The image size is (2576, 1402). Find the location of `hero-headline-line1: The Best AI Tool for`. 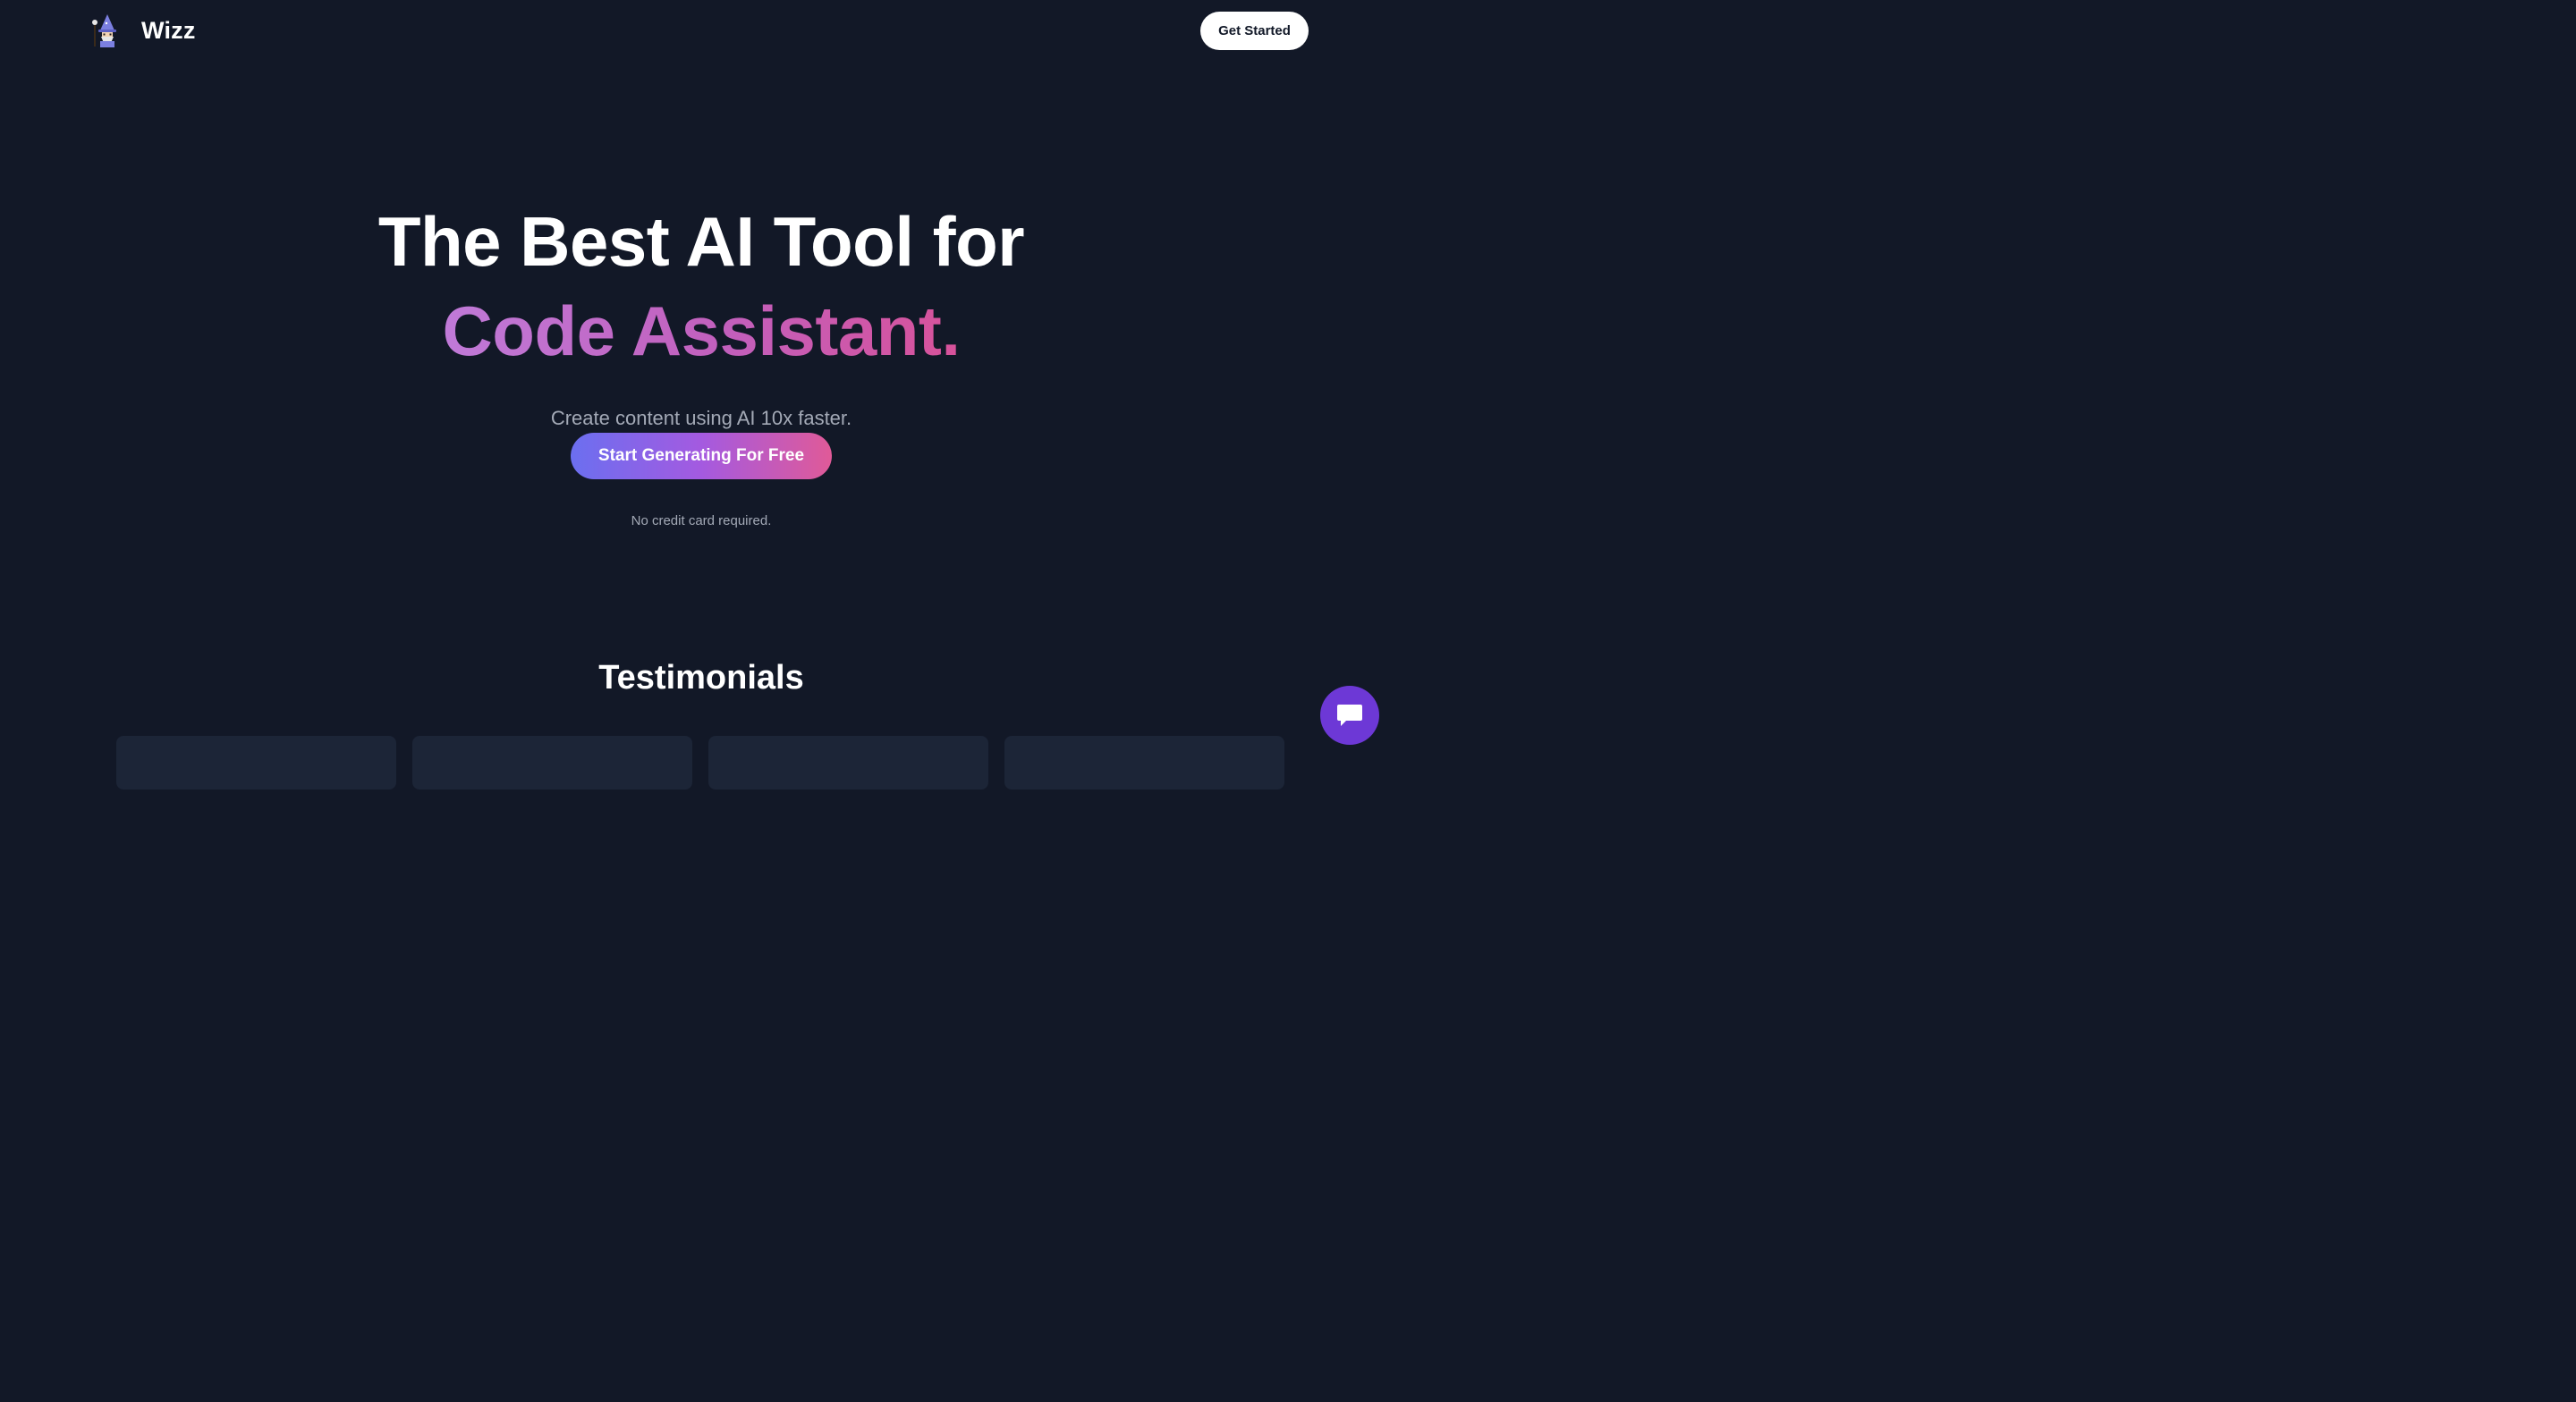

hero-headline-line1: The Best AI Tool for is located at coordinates (701, 242).